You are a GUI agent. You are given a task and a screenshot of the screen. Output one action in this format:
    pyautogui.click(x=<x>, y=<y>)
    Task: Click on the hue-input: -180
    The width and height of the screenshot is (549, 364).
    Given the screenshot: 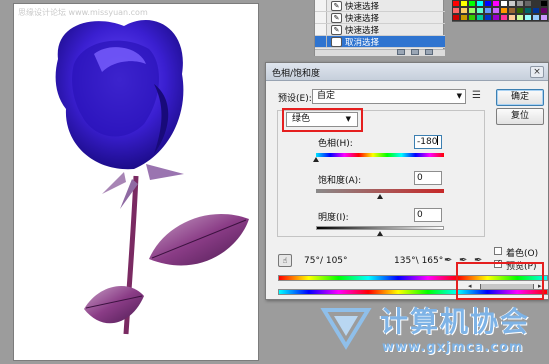 What is the action you would take?
    pyautogui.click(x=428, y=142)
    